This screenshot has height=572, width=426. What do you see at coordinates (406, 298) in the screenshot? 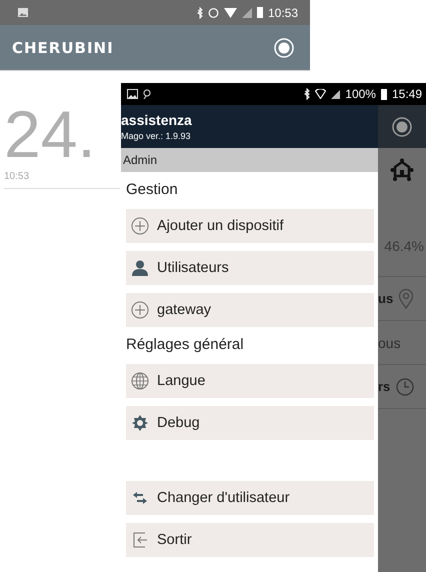
I see `location-pin-icon` at bounding box center [406, 298].